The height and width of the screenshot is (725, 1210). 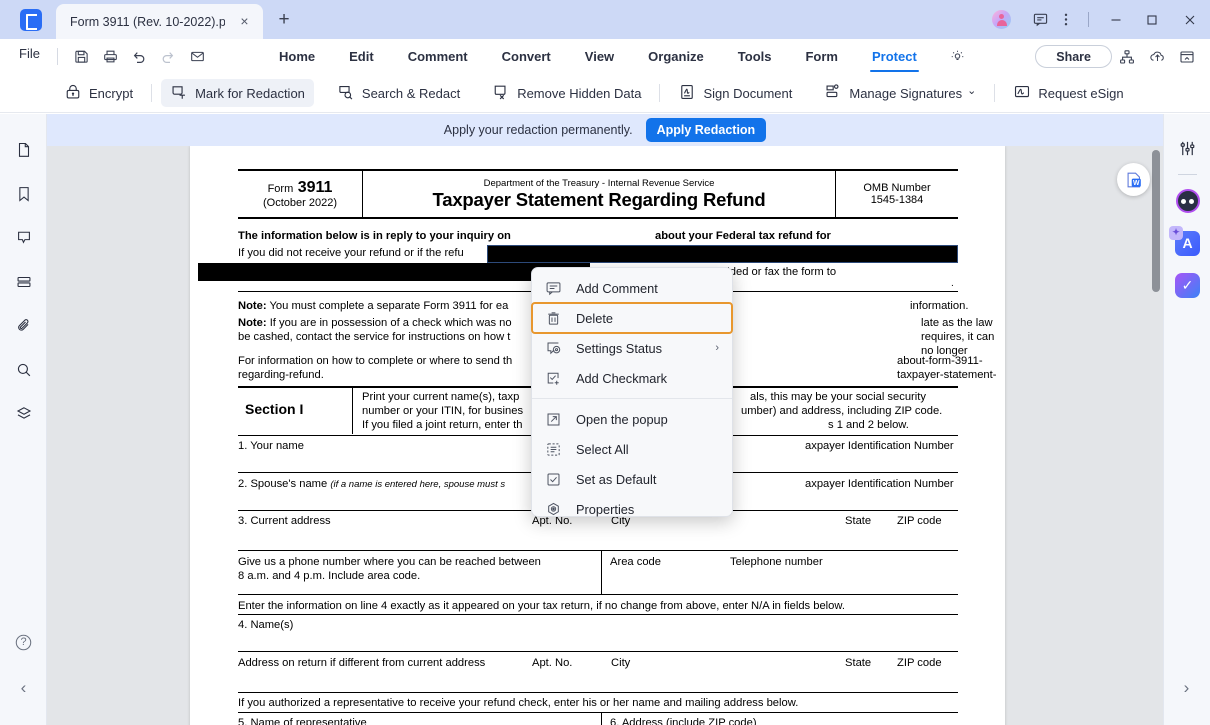 I want to click on tab-comment: Comment, so click(x=438, y=56).